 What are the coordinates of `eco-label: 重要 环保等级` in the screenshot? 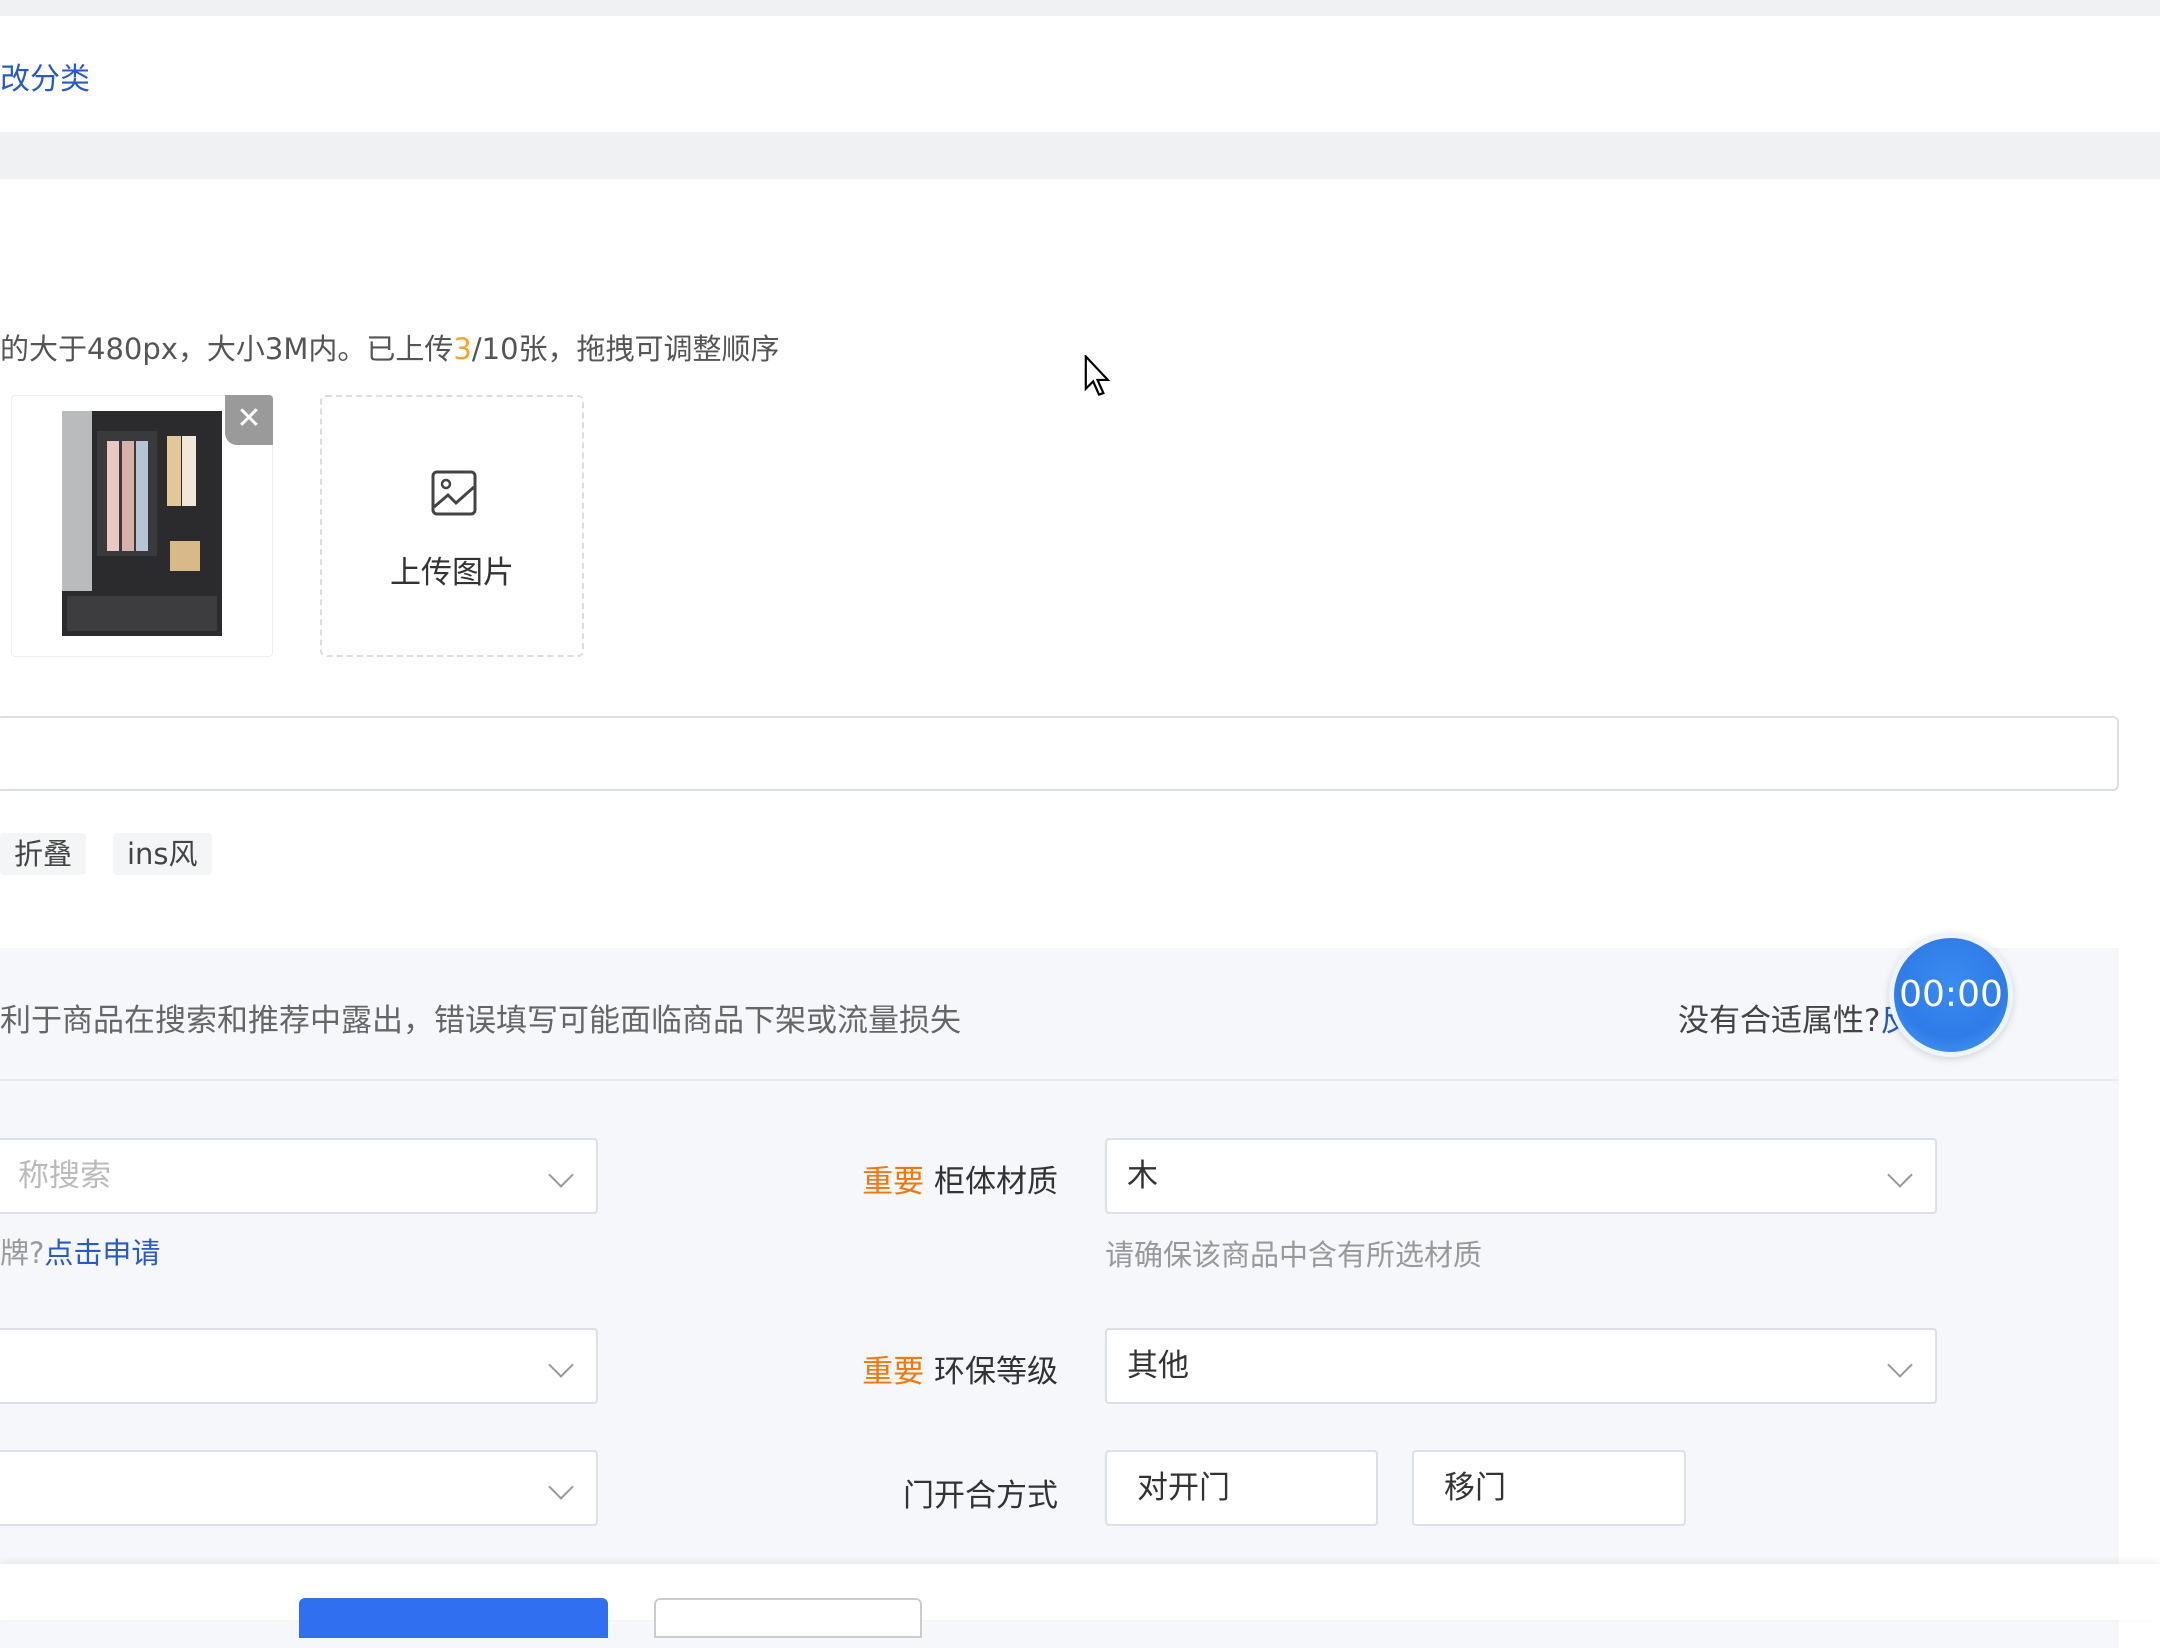 It's located at (858, 1368).